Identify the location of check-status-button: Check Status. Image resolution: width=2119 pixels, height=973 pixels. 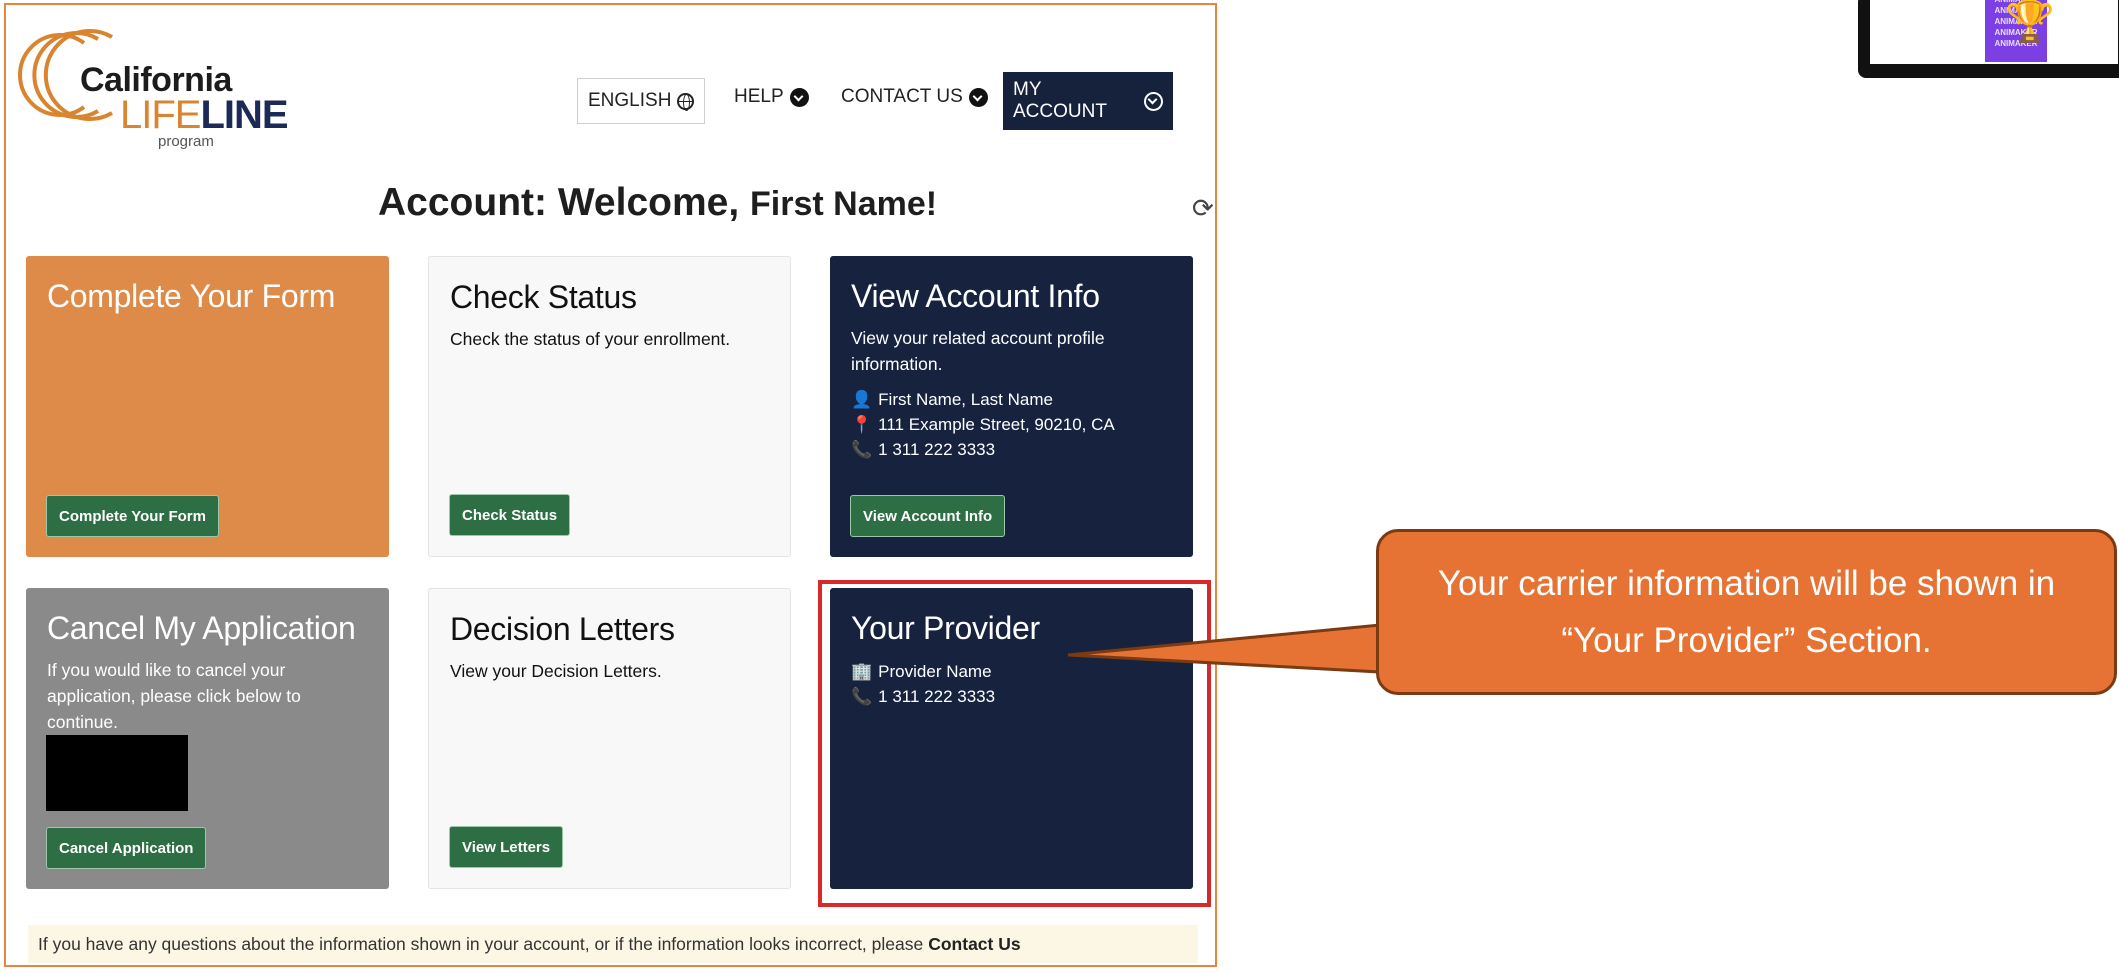
(510, 515).